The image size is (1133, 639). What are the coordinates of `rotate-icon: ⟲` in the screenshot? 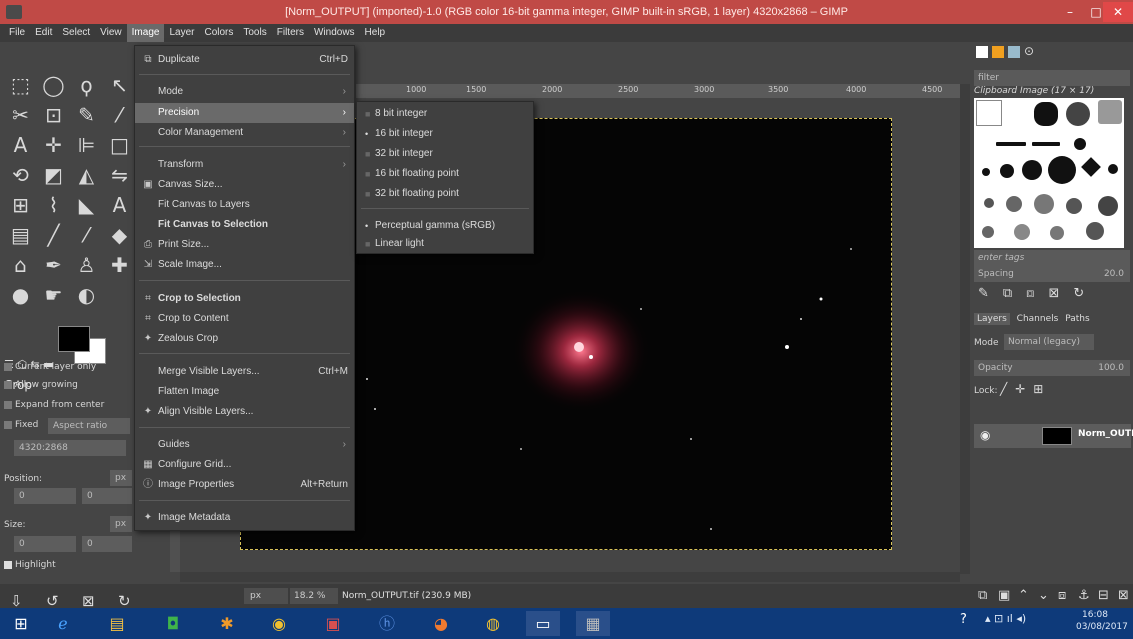 It's located at (20, 175).